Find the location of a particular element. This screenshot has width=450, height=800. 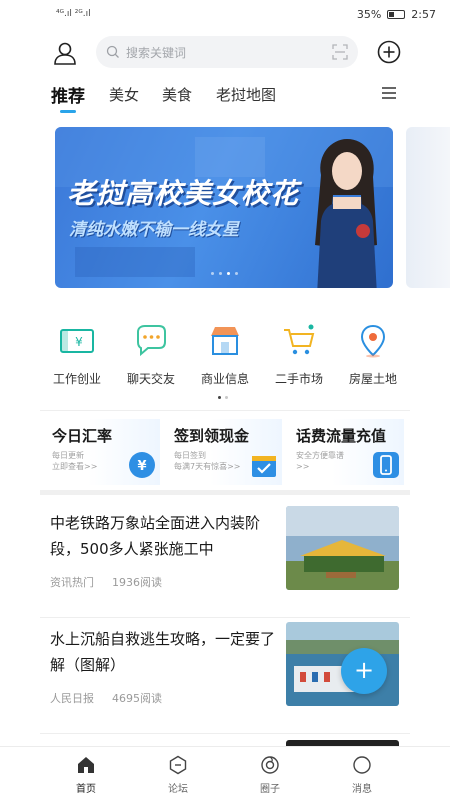

card-title: 话费流量充值 is located at coordinates (341, 436).